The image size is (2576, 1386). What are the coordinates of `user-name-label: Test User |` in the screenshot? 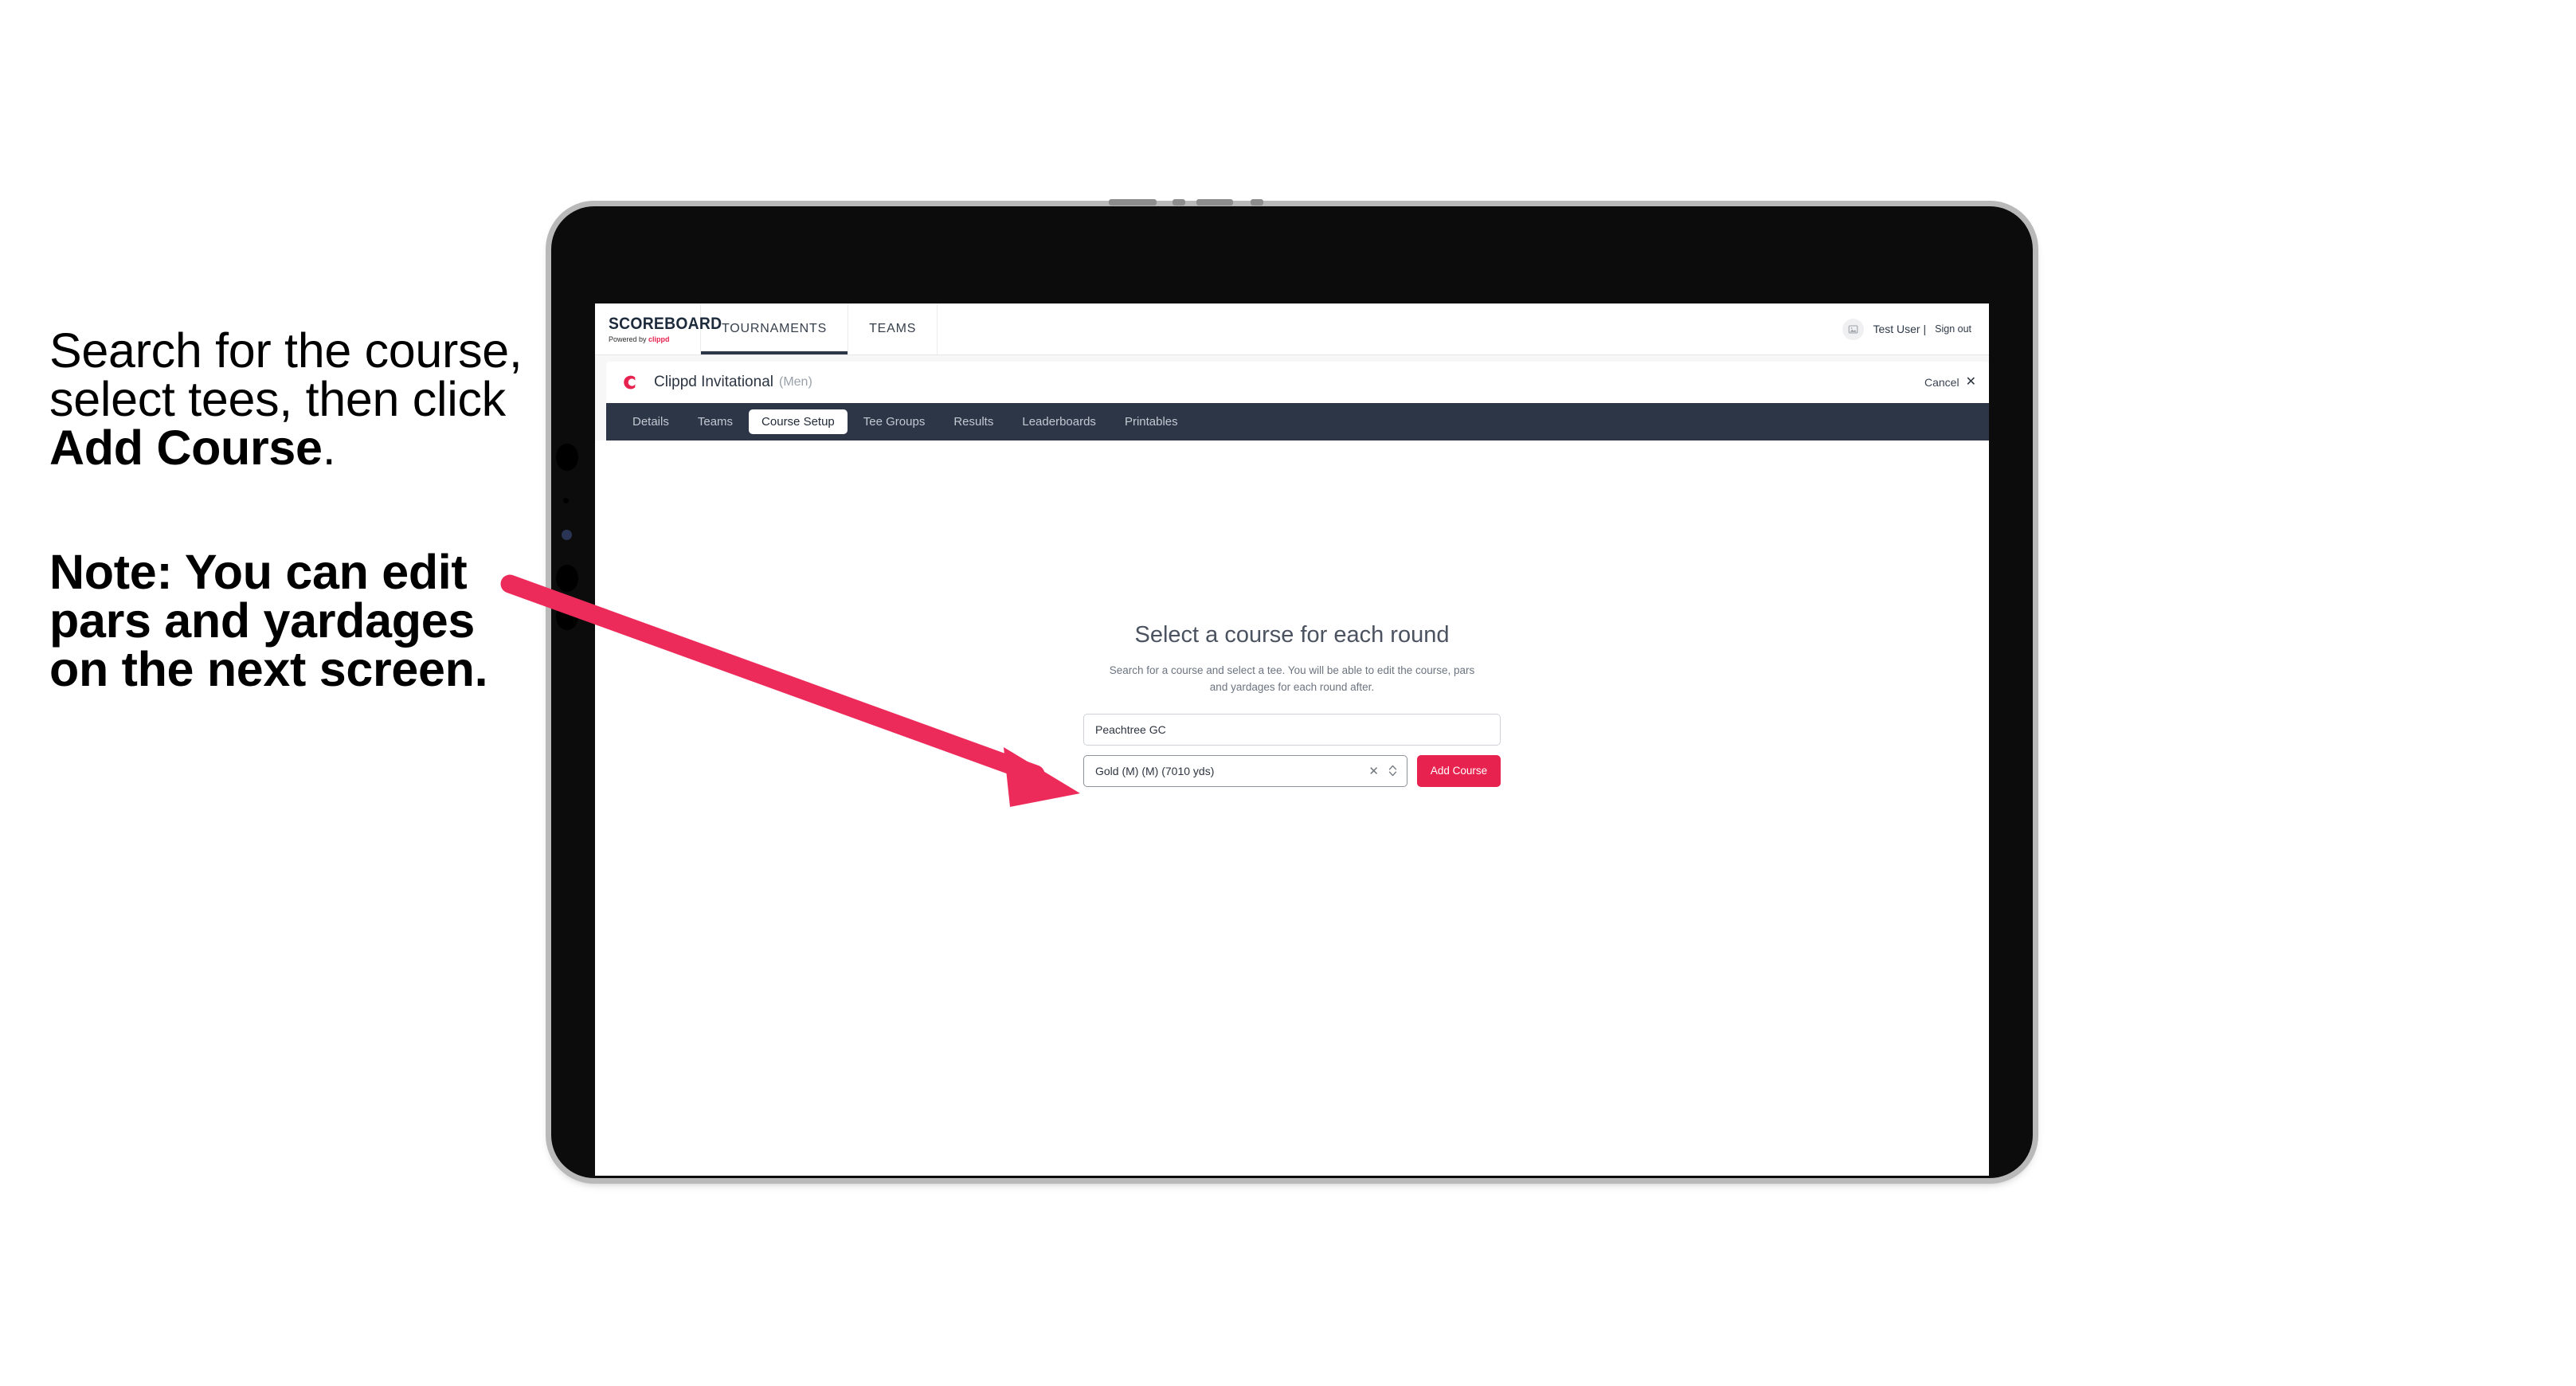 It's located at (1900, 329).